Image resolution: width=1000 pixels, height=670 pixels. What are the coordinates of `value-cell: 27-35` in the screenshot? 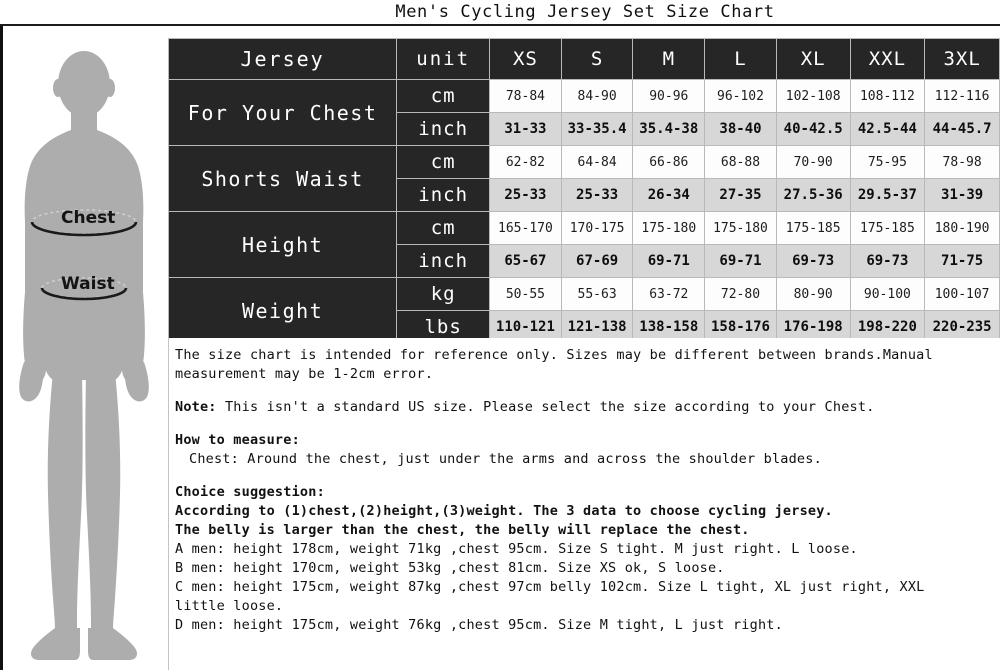 It's located at (740, 195).